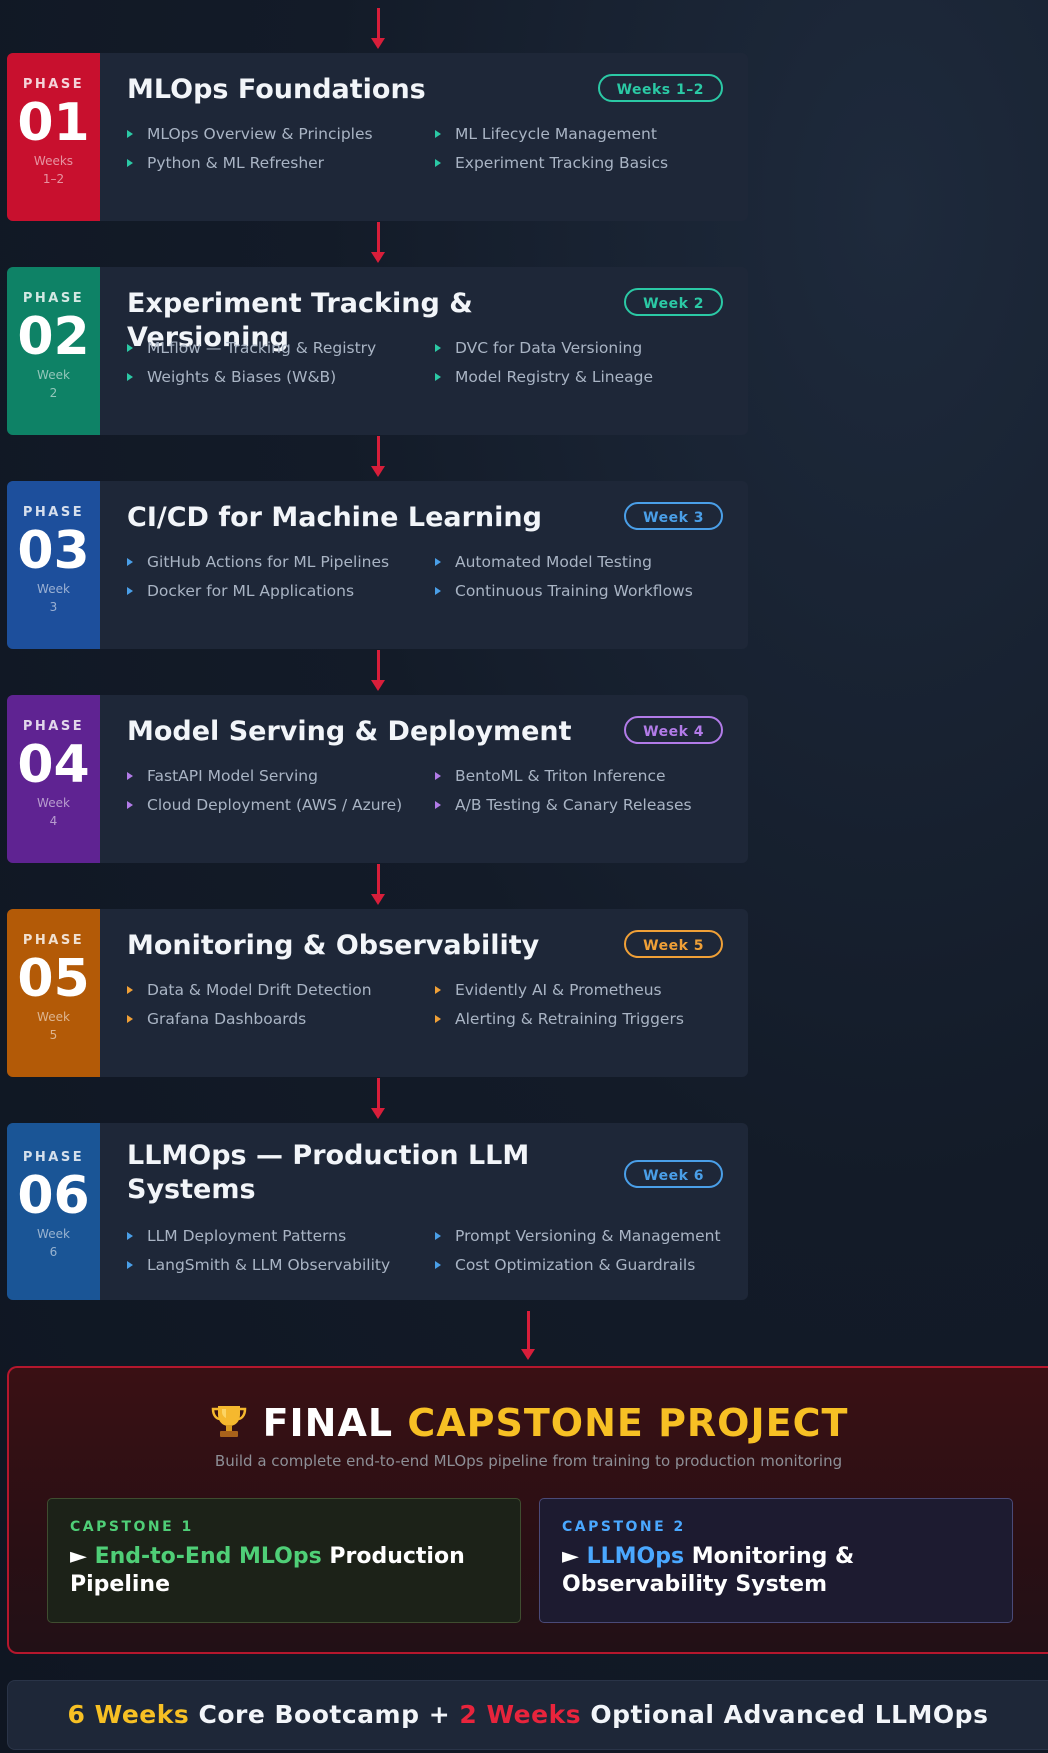 The height and width of the screenshot is (1753, 1048). I want to click on week-badge: Week 4, so click(673, 730).